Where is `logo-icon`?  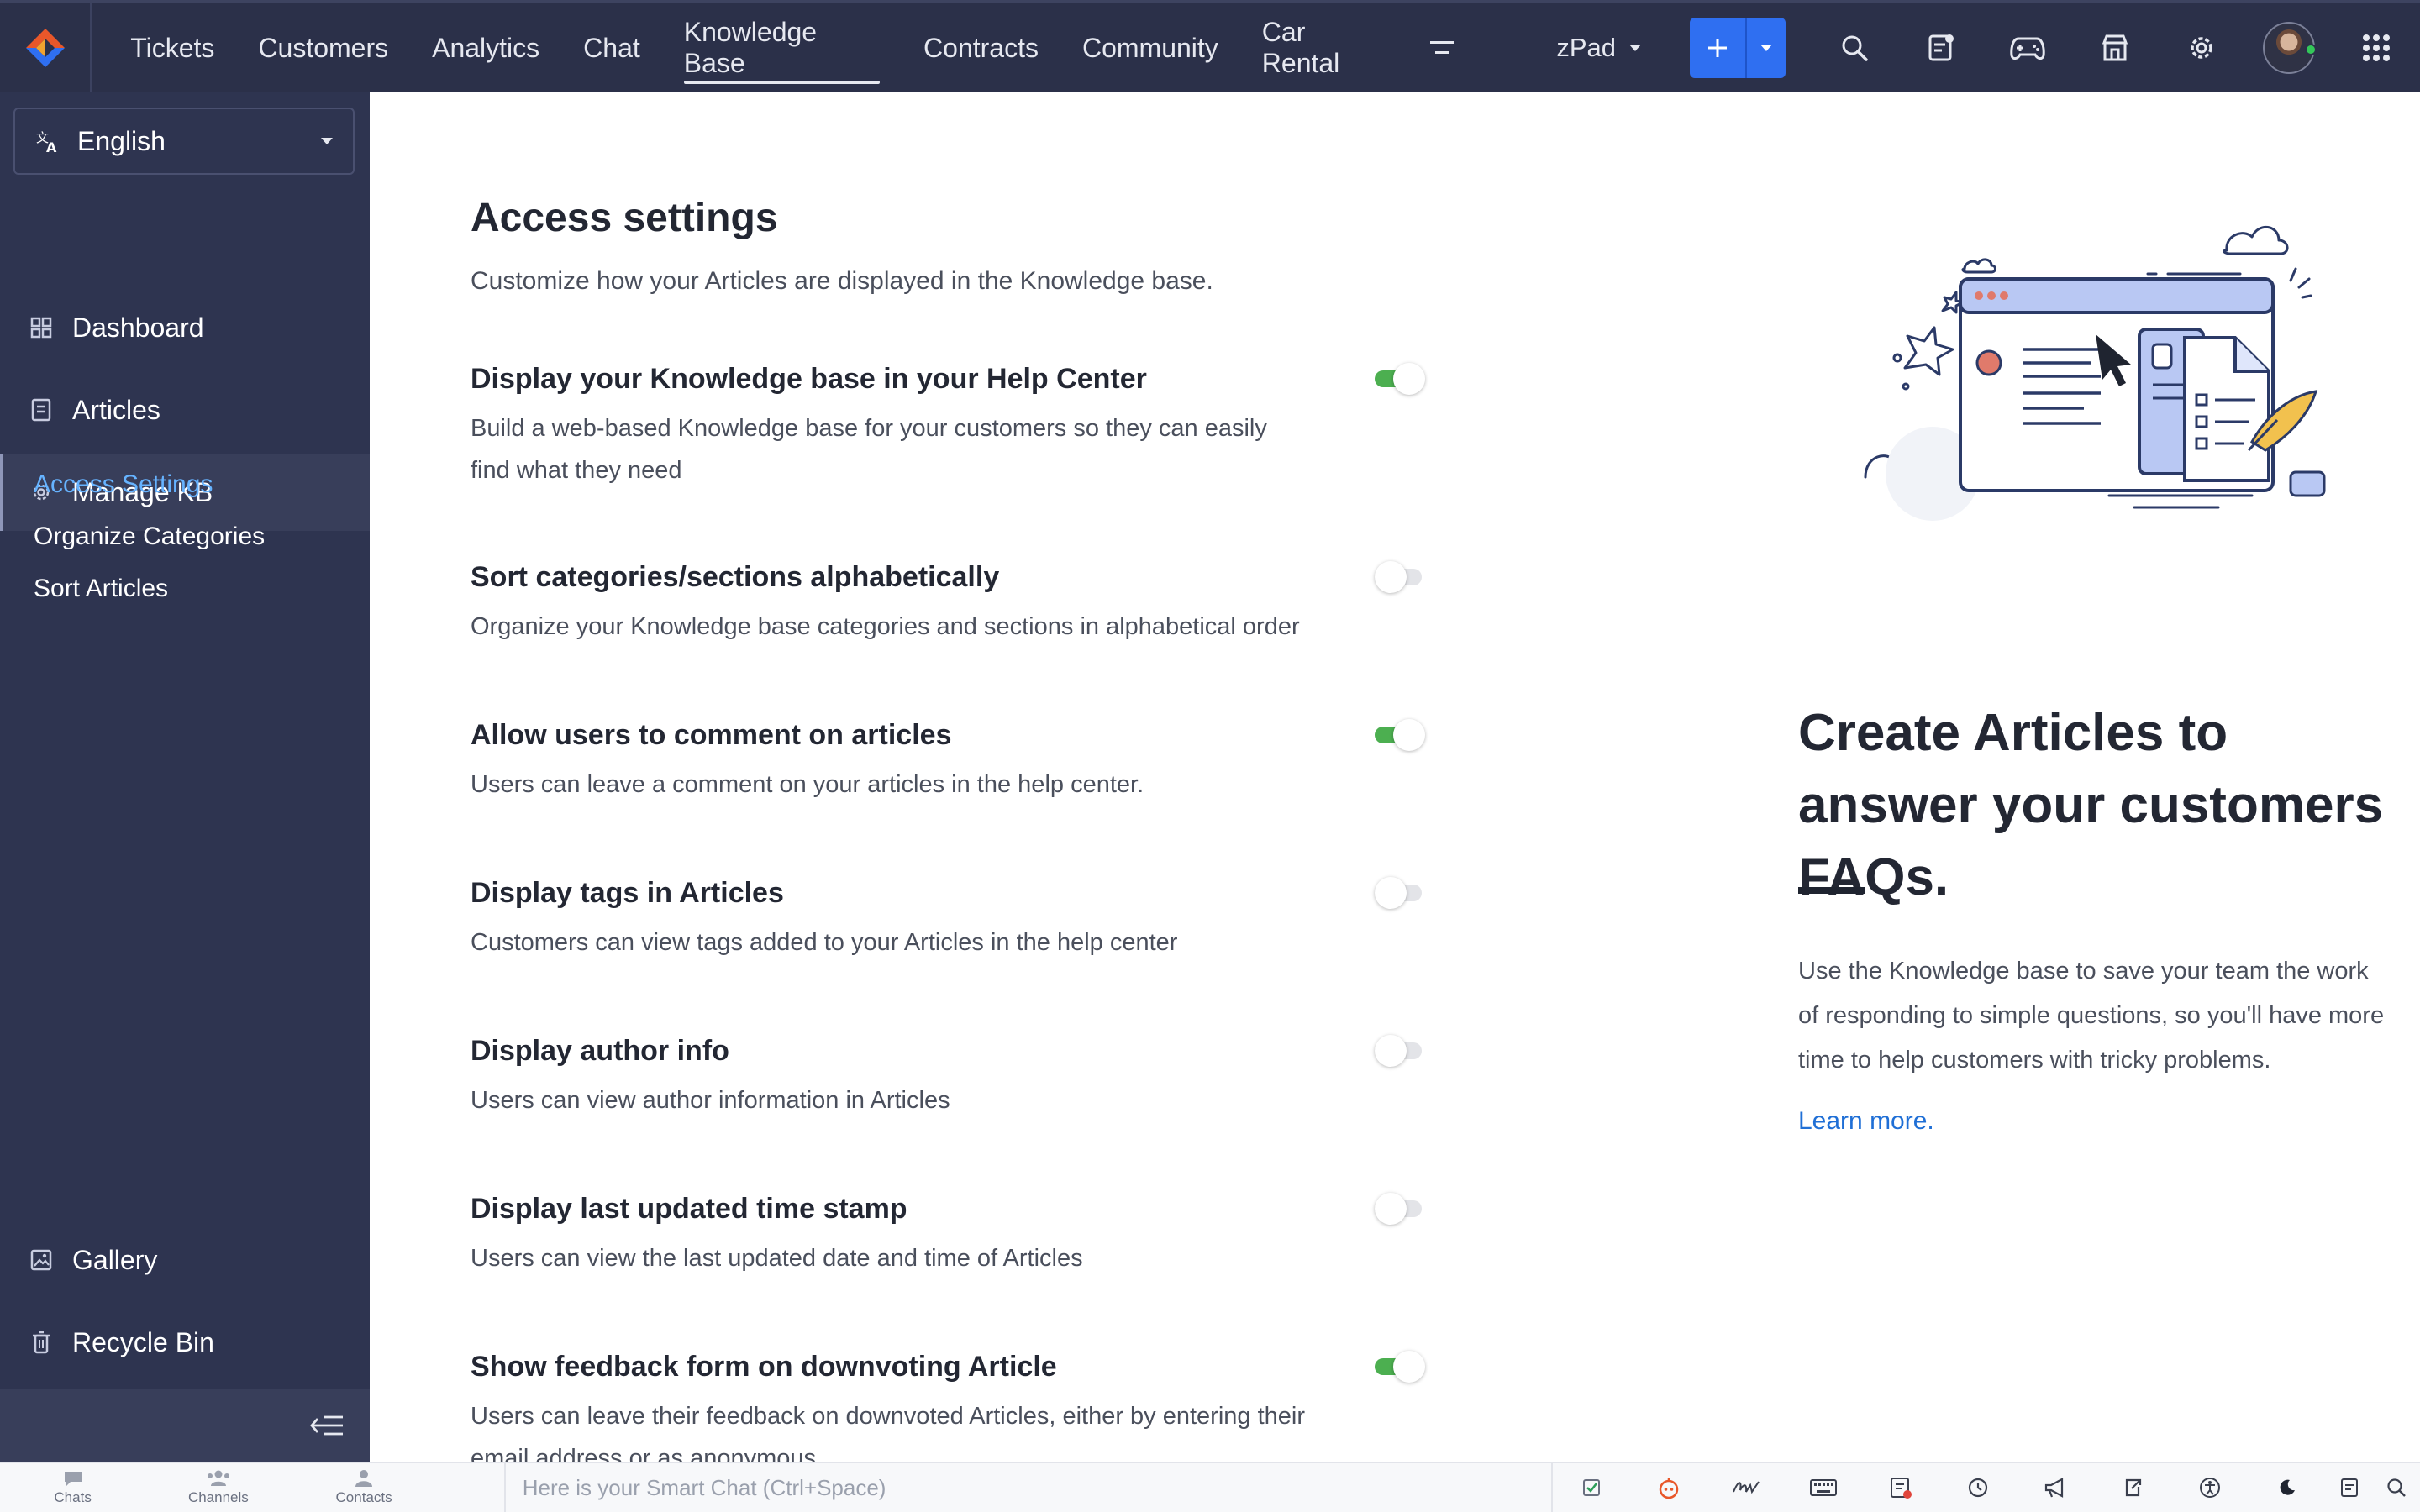 logo-icon is located at coordinates (45, 48).